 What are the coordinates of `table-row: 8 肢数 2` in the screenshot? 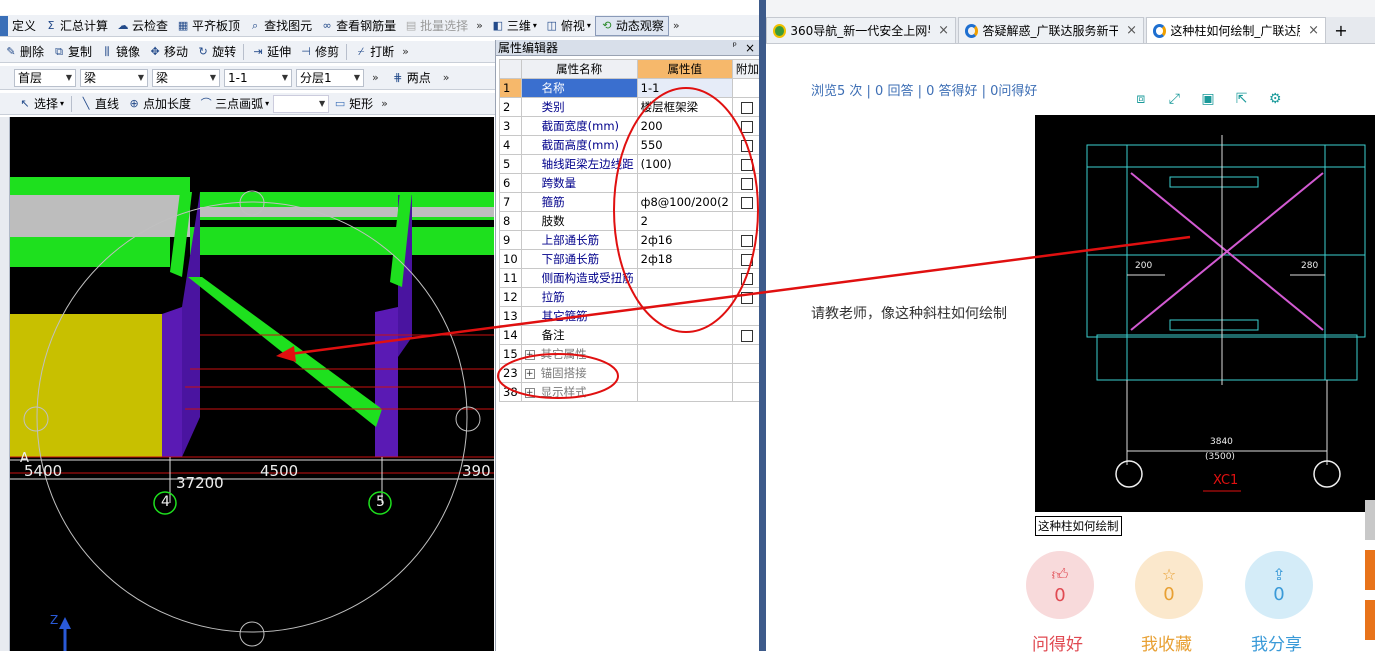 It's located at (631, 221).